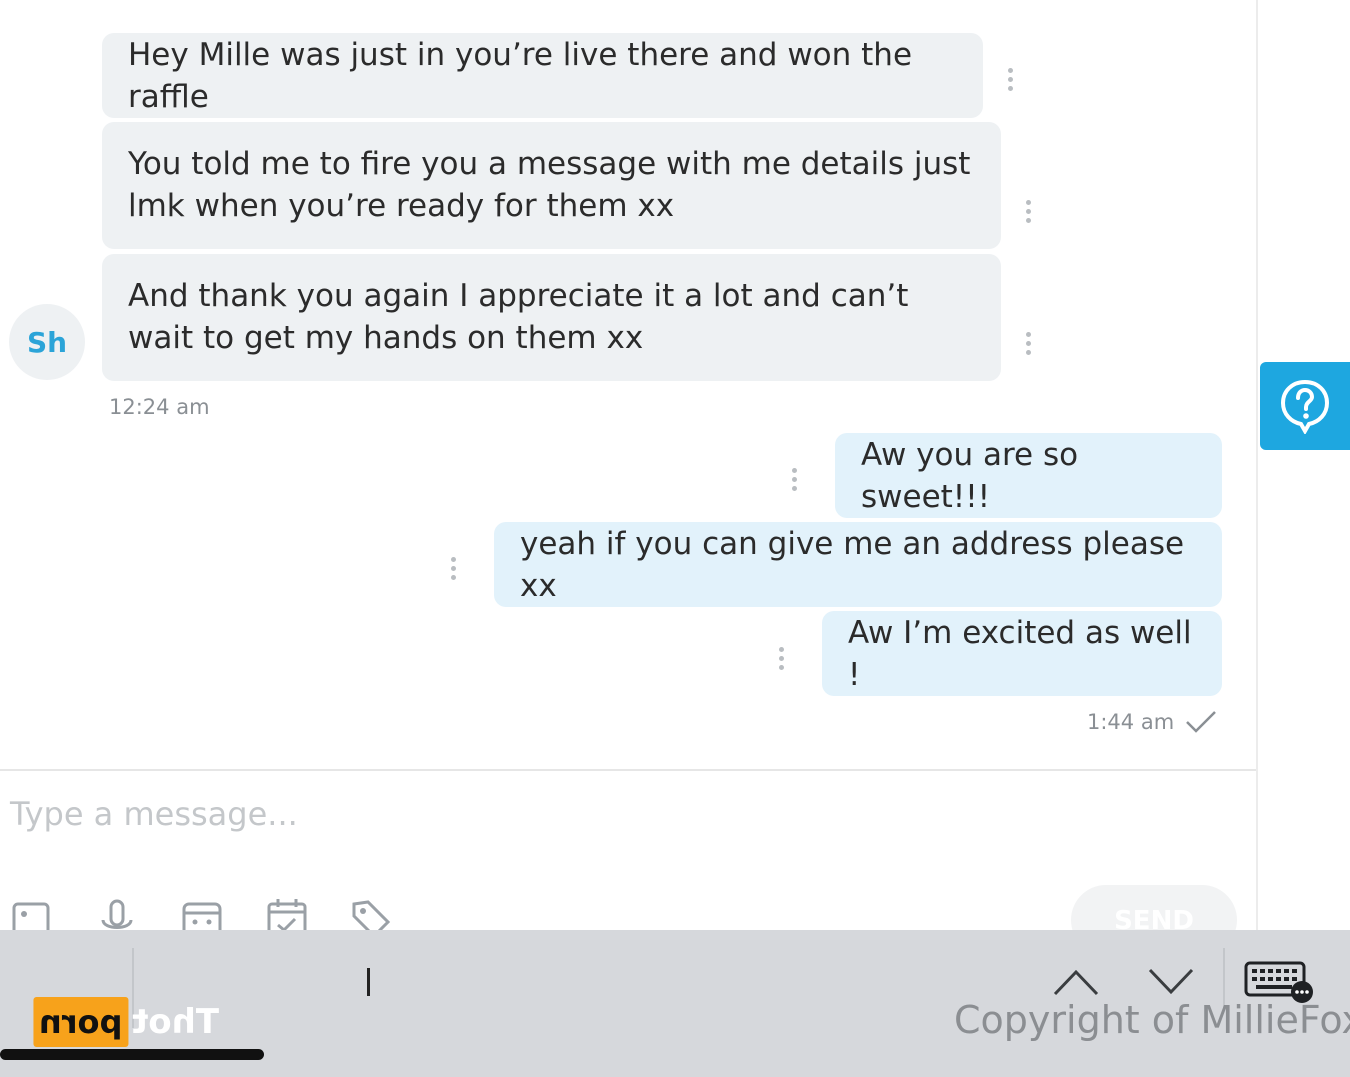 Image resolution: width=1350 pixels, height=1077 pixels. I want to click on read-check-icon, so click(1201, 722).